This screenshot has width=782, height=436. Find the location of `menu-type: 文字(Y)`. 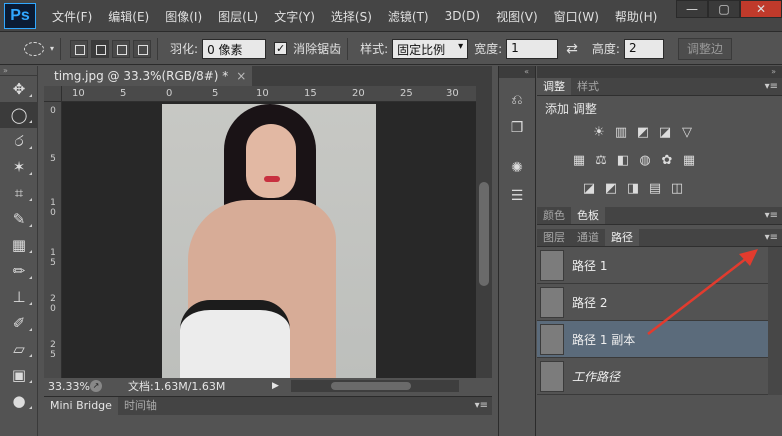

menu-type: 文字(Y) is located at coordinates (294, 16).